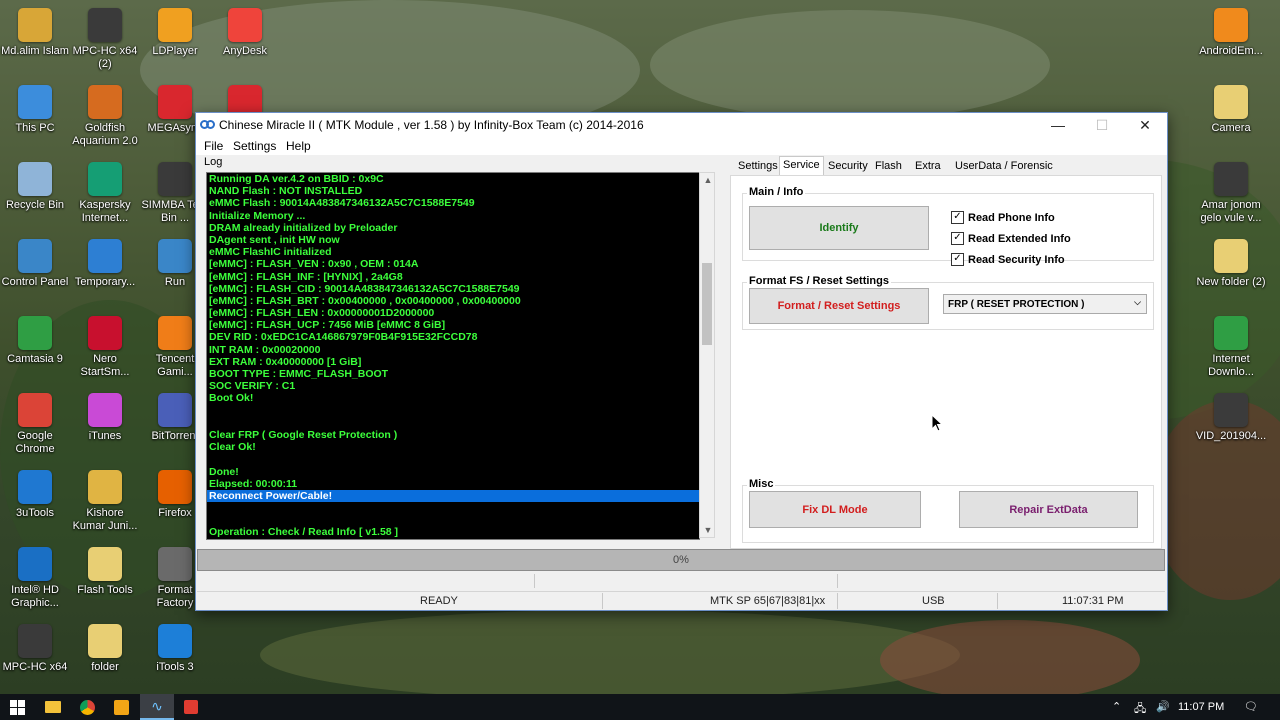 The image size is (1280, 720). Describe the element at coordinates (957, 259) in the screenshot. I see `checkbox-checked-icon: ✓` at that location.